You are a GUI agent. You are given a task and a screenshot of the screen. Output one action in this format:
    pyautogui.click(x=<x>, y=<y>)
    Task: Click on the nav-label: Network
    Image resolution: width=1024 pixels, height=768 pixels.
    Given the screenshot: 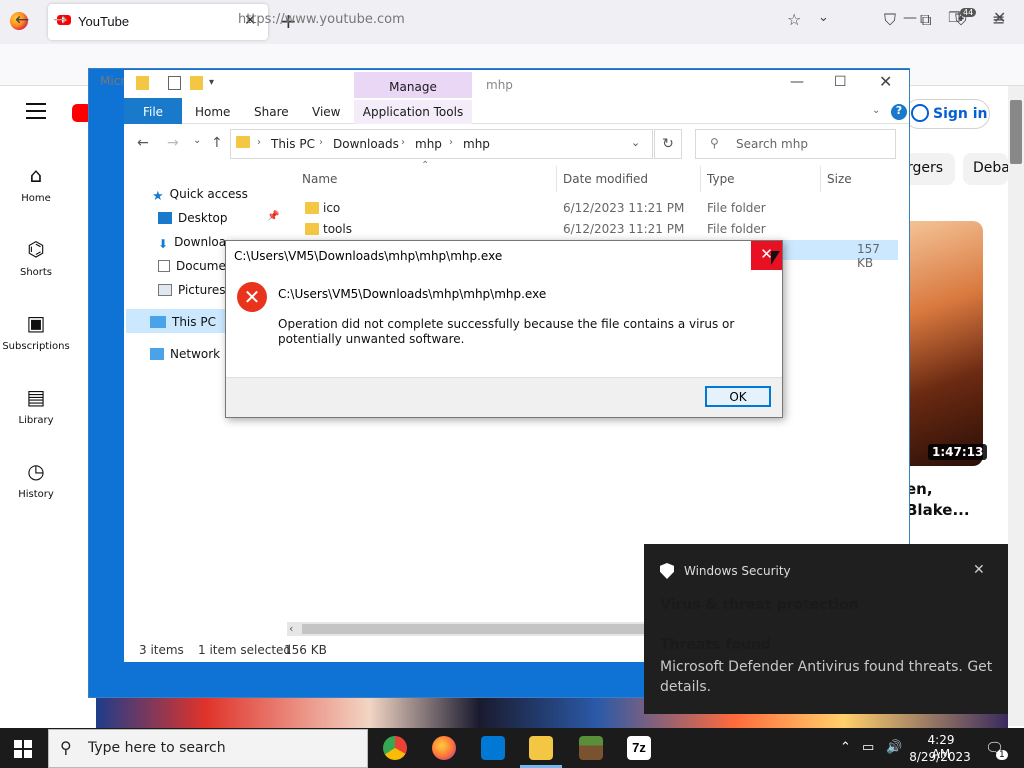 What is the action you would take?
    pyautogui.click(x=195, y=354)
    